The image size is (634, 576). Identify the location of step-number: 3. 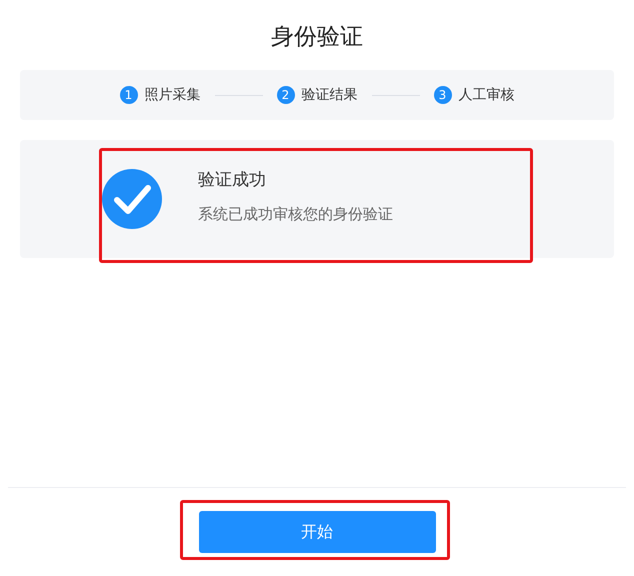
(443, 95).